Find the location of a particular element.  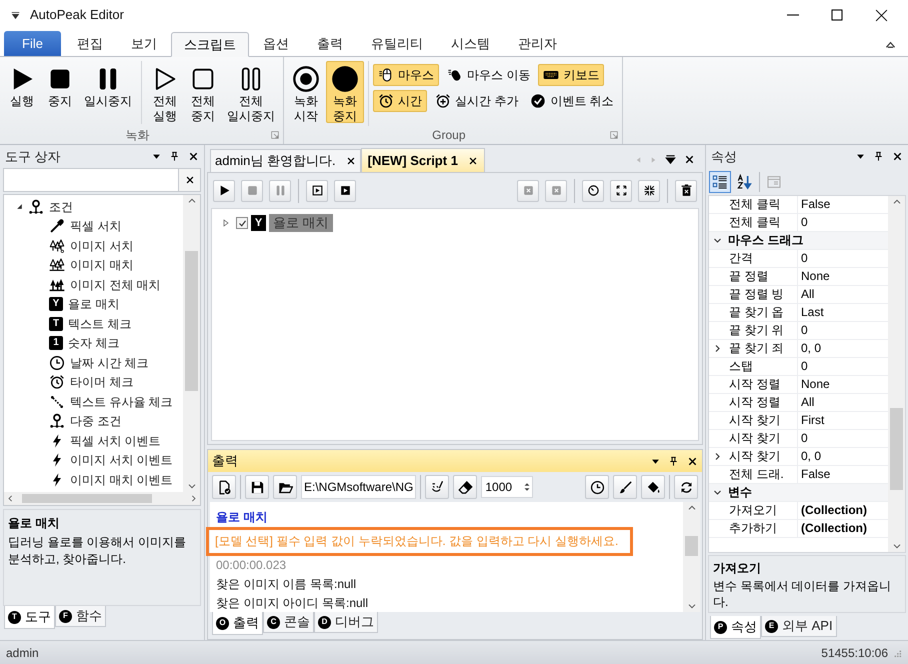

panel-tab: F 함수 is located at coordinates (80, 616).